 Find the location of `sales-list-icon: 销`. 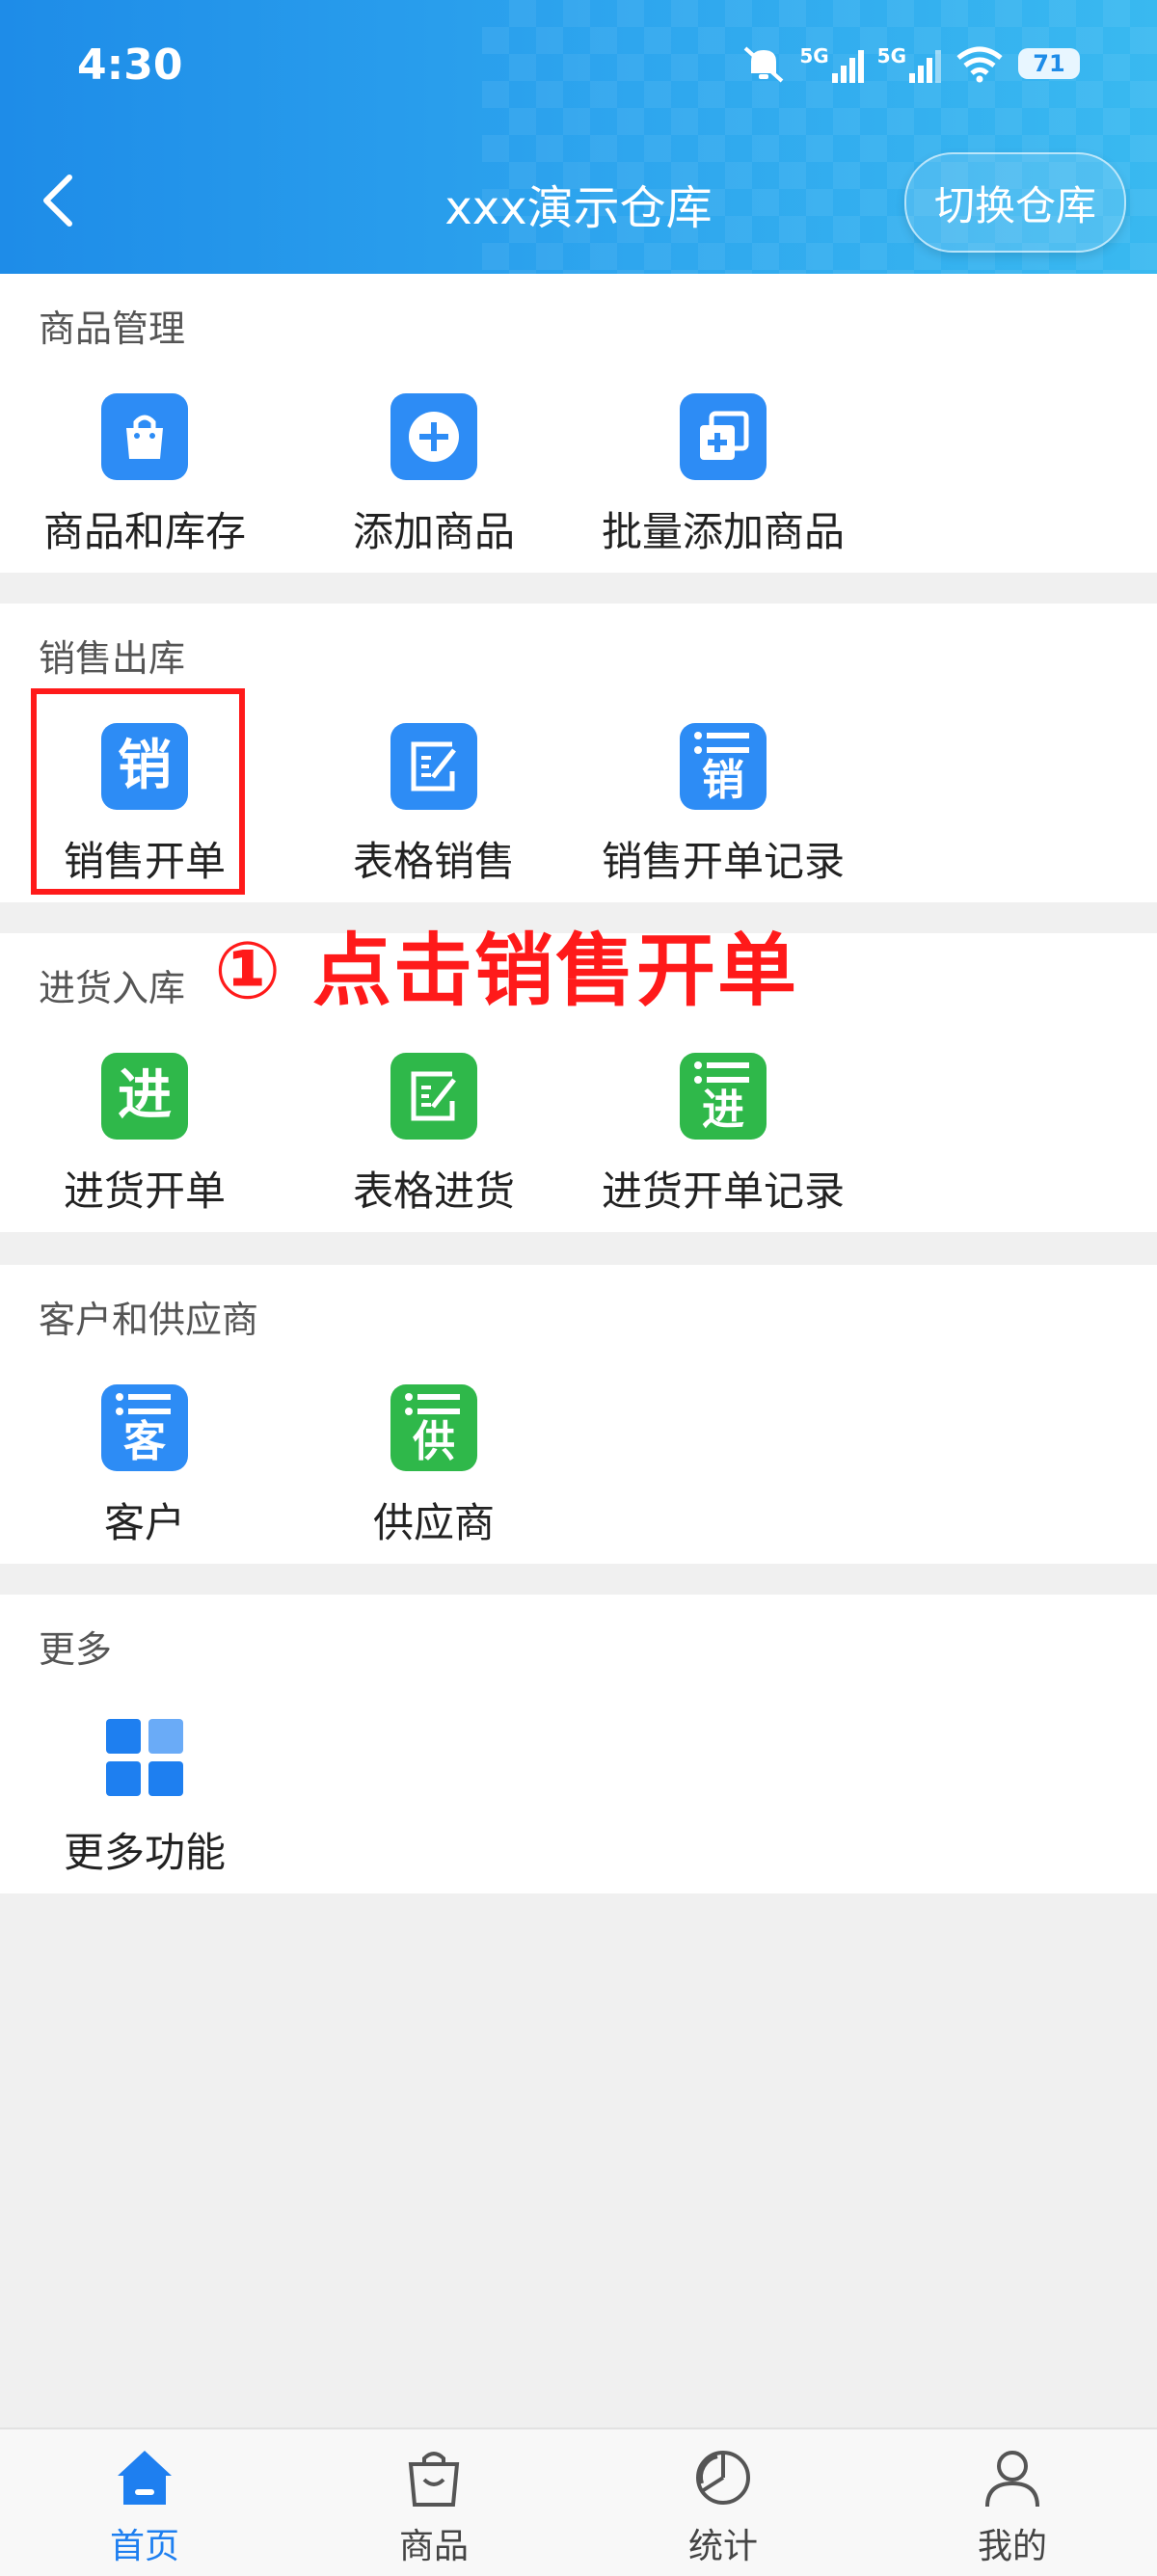

sales-list-icon: 销 is located at coordinates (723, 767).